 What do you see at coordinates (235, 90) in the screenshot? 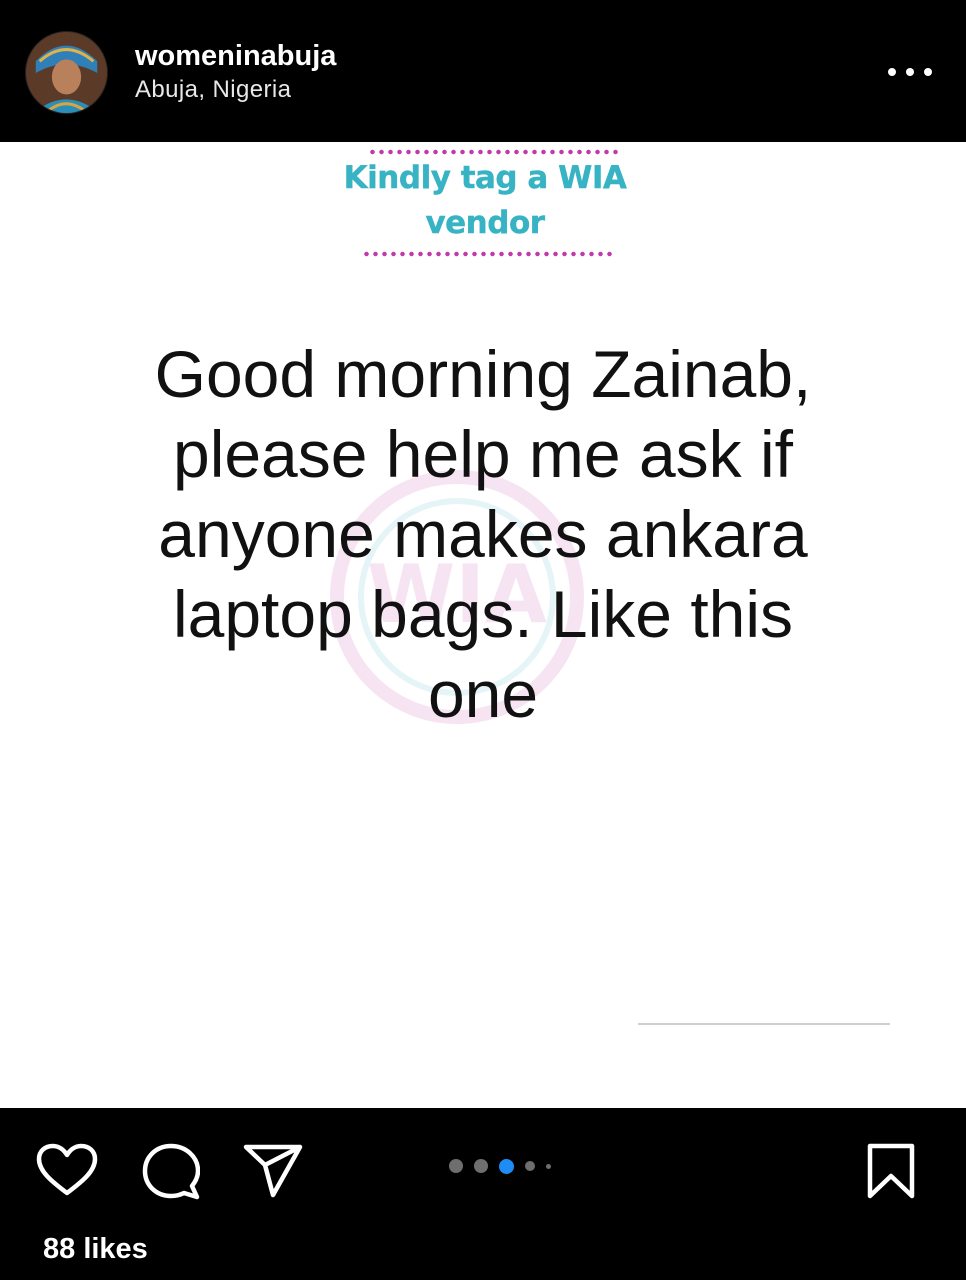
I see `location-link: Abuja, Nigeria` at bounding box center [235, 90].